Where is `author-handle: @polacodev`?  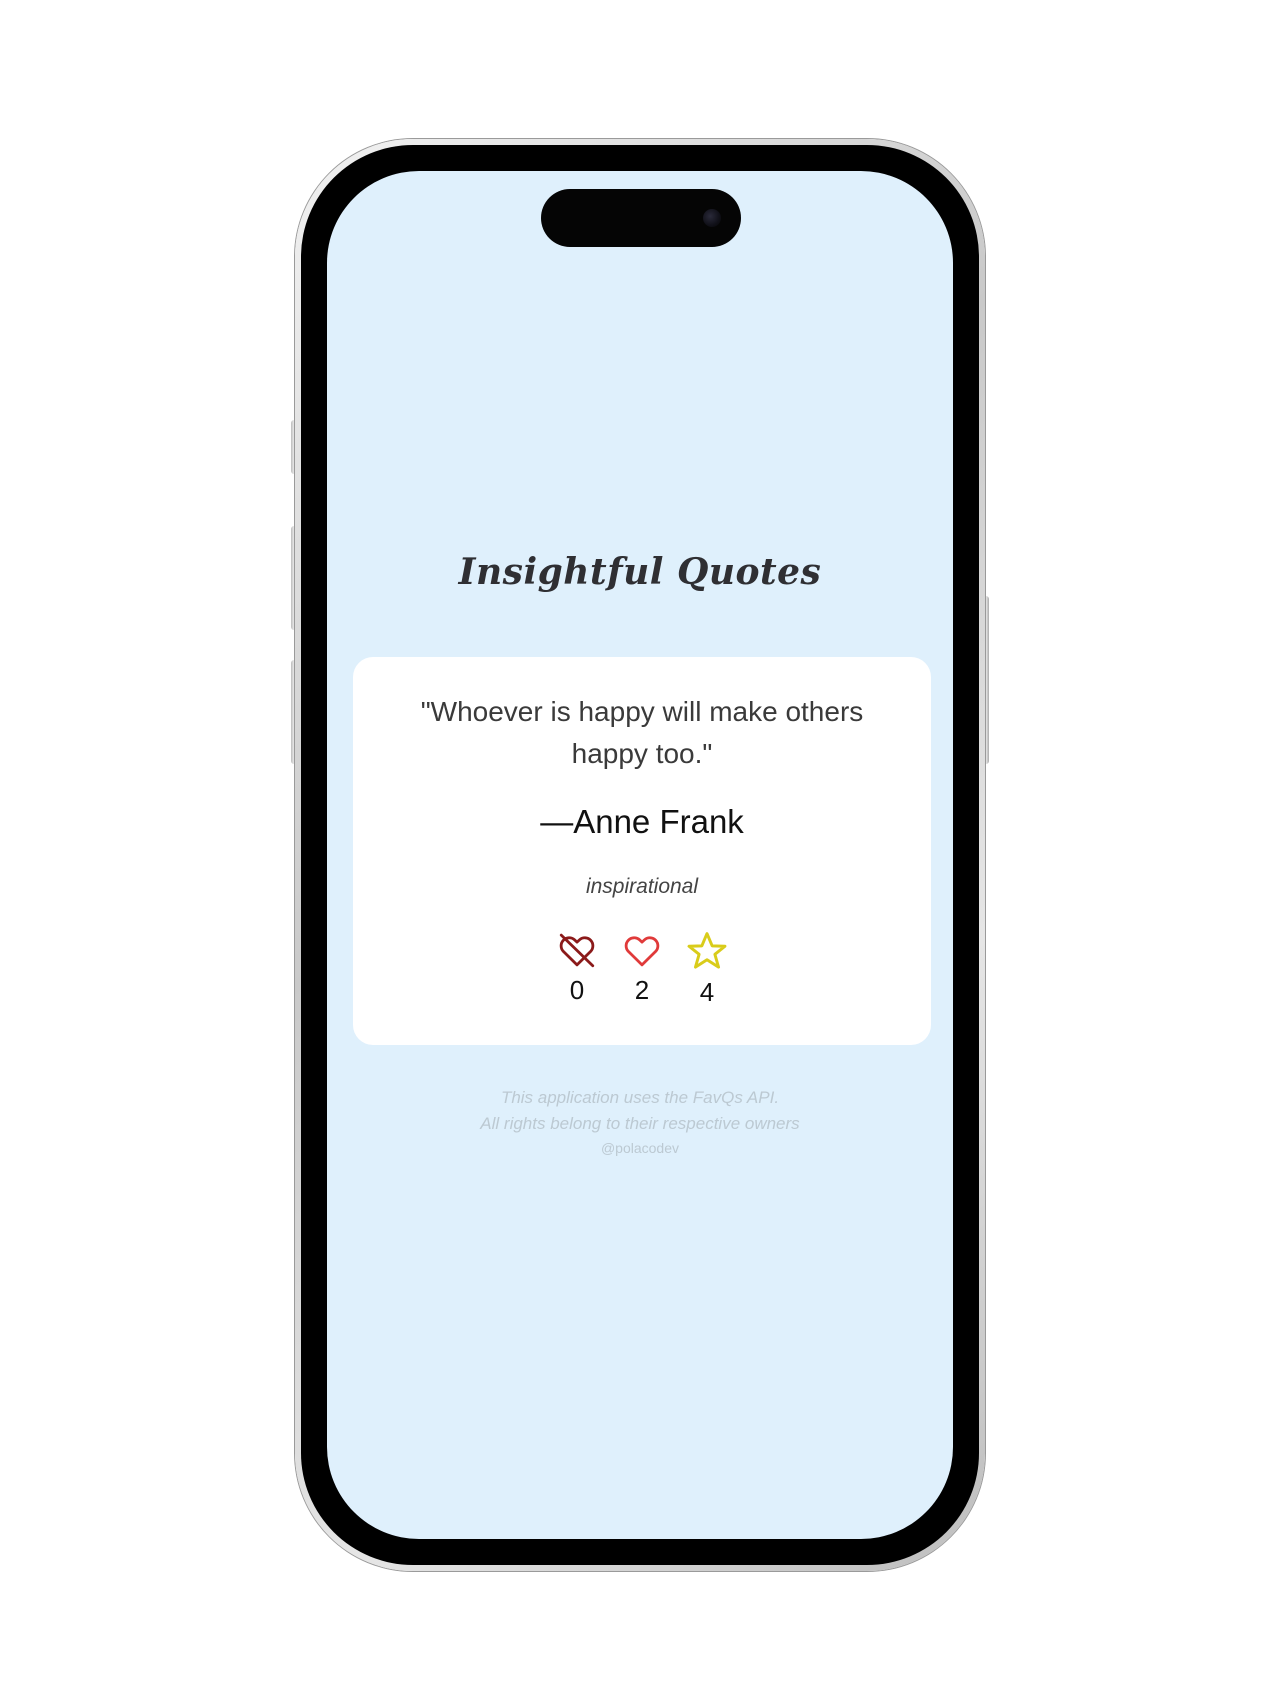 author-handle: @polacodev is located at coordinates (640, 1148).